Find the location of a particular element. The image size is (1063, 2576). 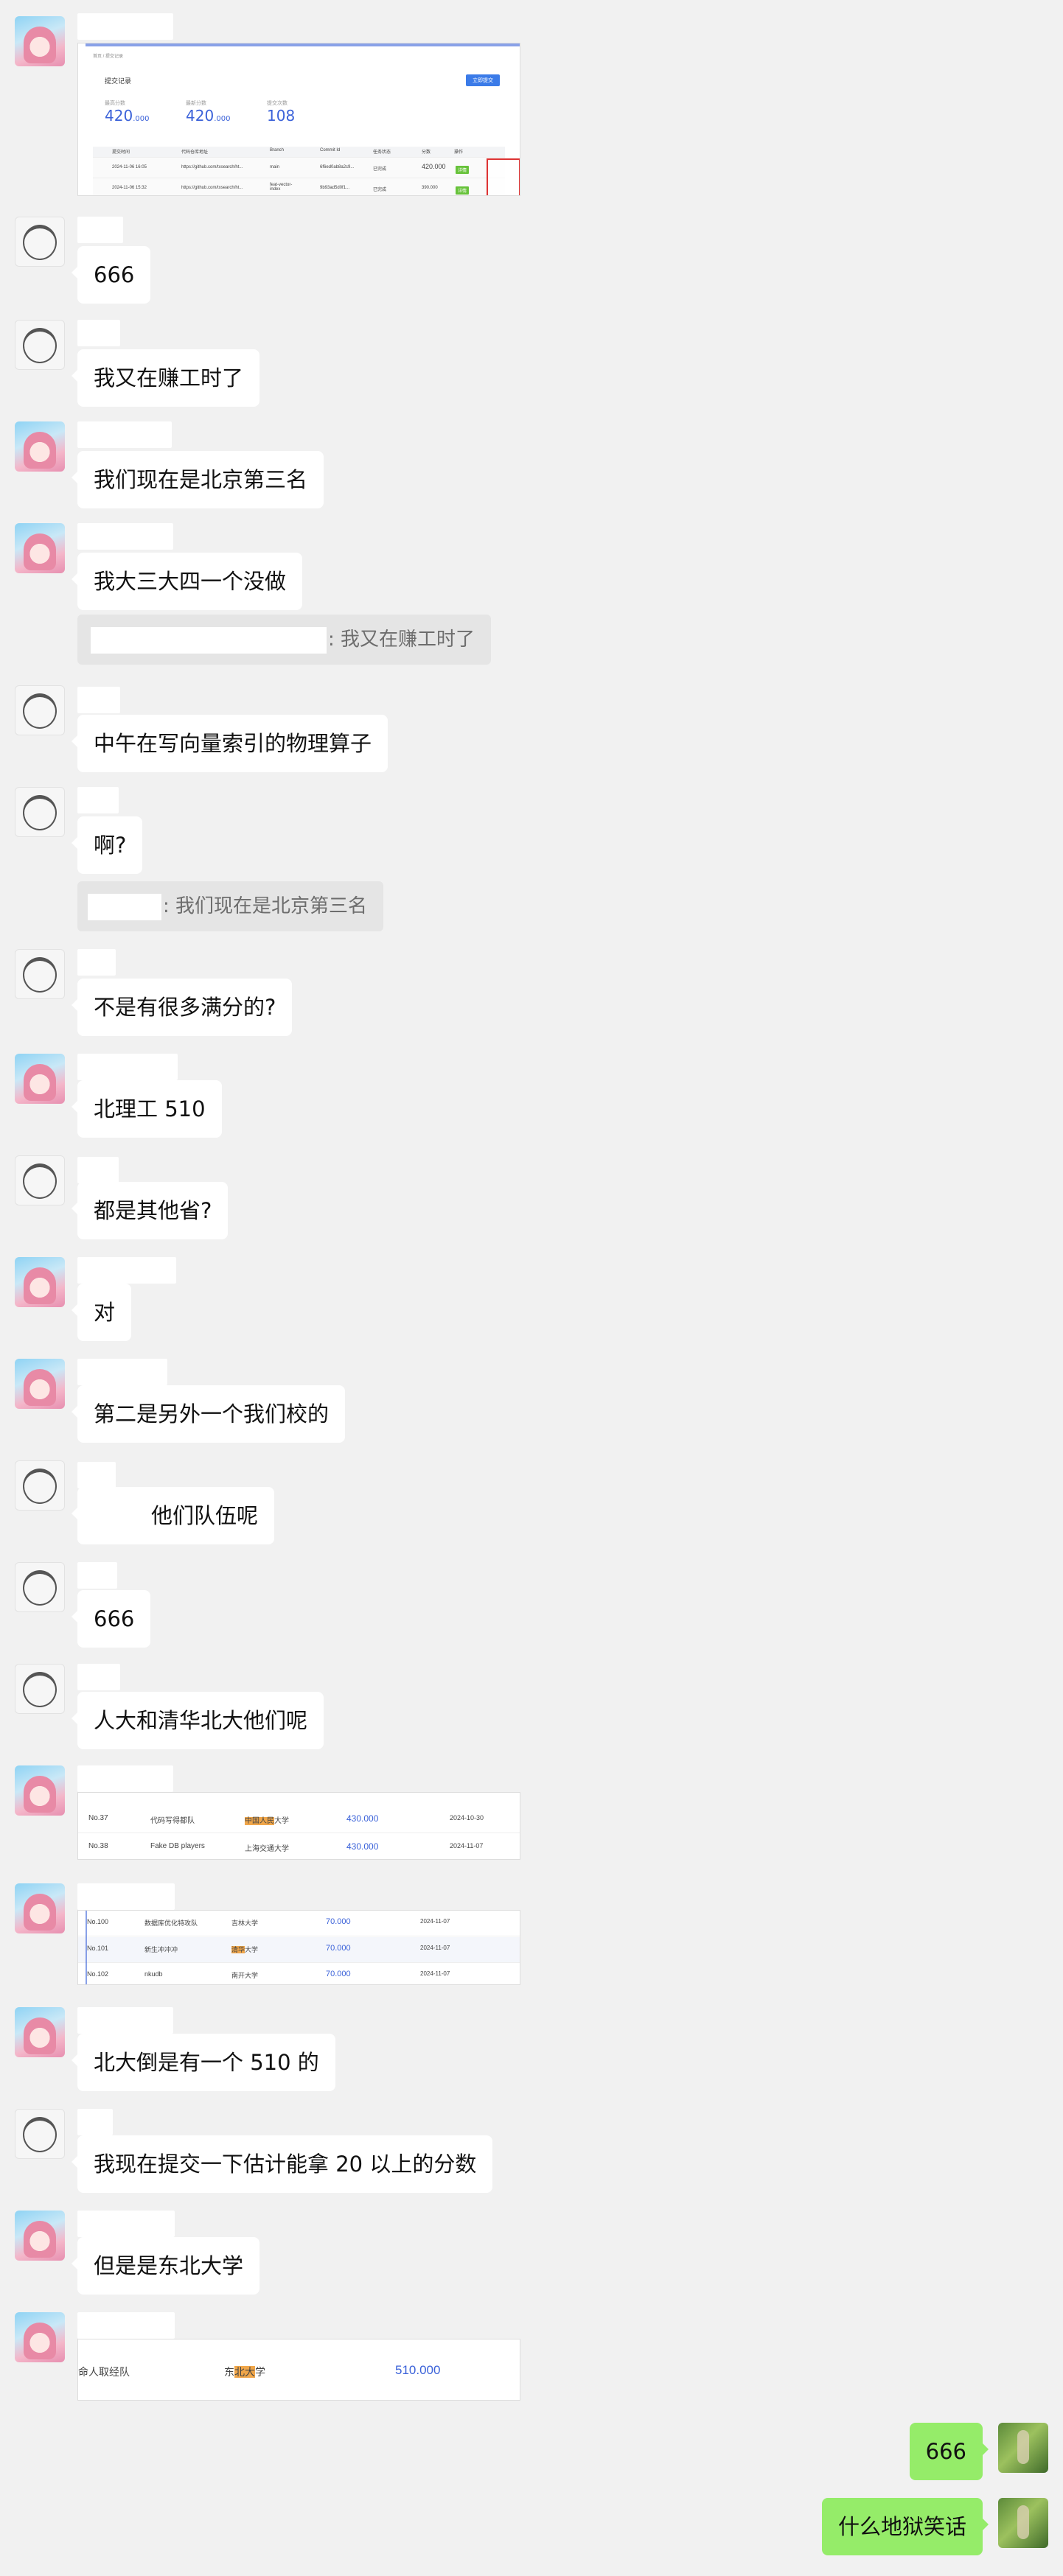

text-bubble: 啊? is located at coordinates (107, 845).